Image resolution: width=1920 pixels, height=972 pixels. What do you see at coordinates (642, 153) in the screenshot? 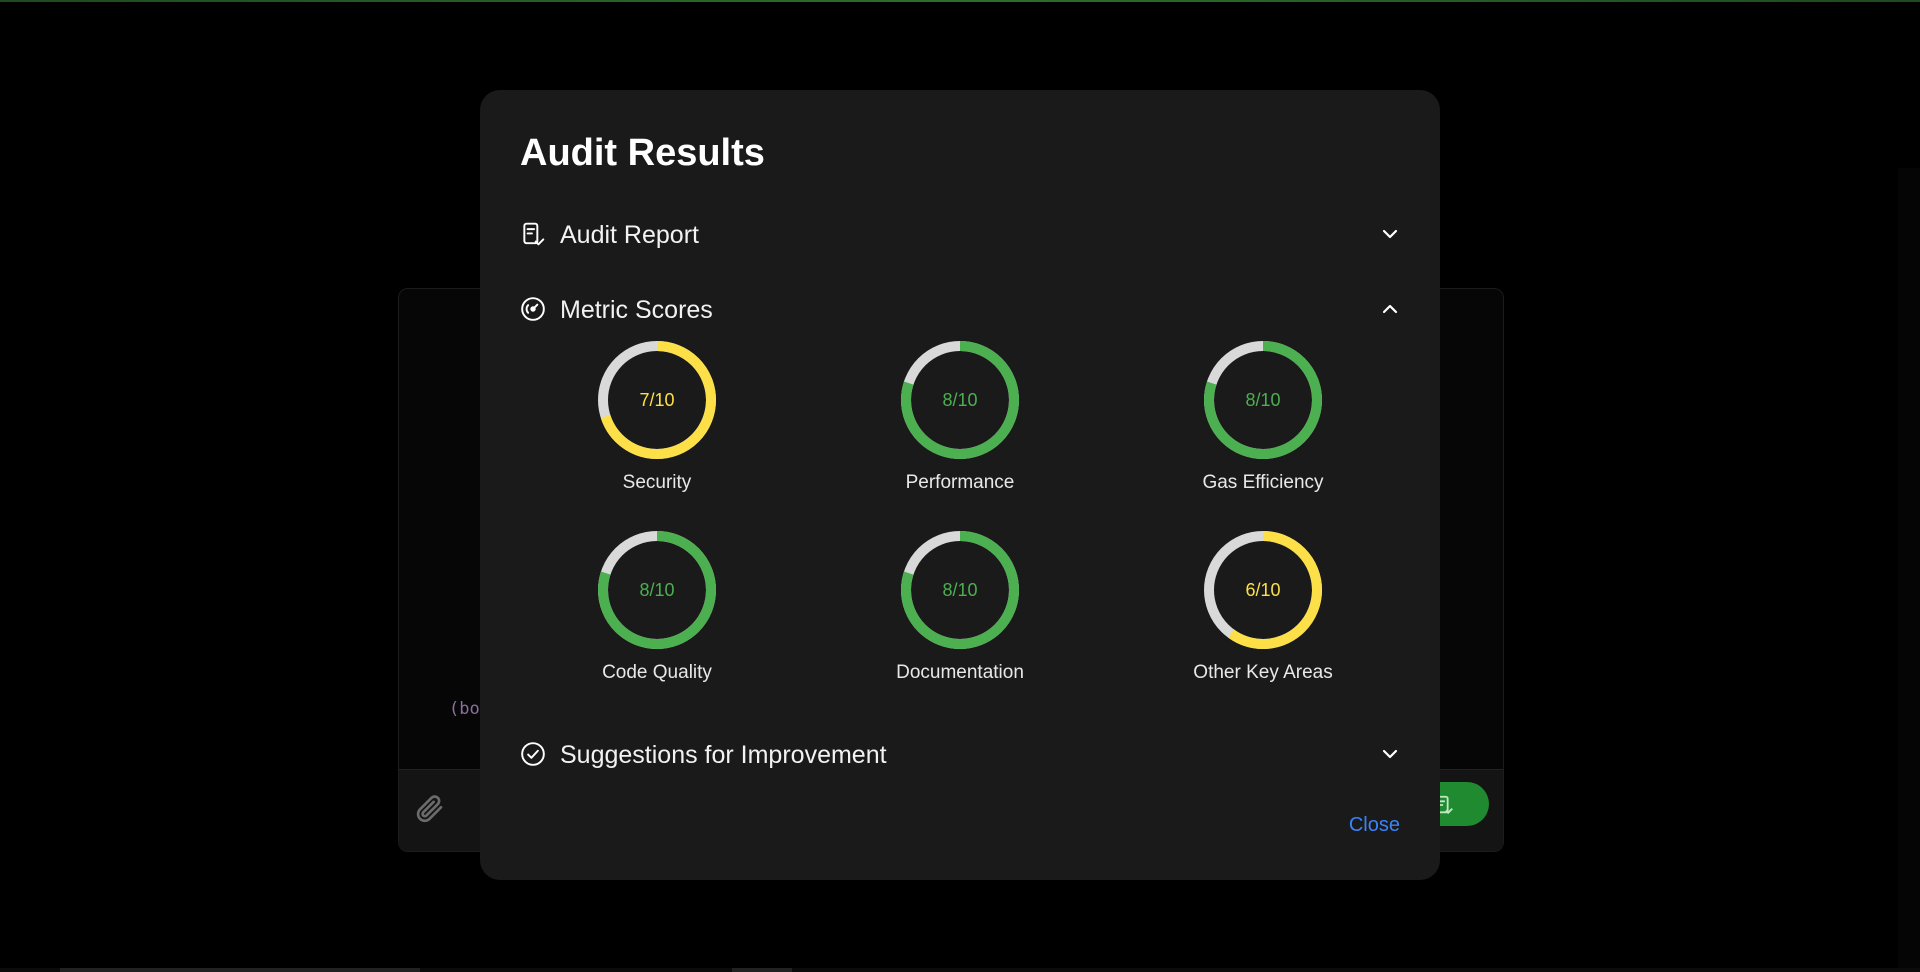
I see `dialog-title: Audit Results` at bounding box center [642, 153].